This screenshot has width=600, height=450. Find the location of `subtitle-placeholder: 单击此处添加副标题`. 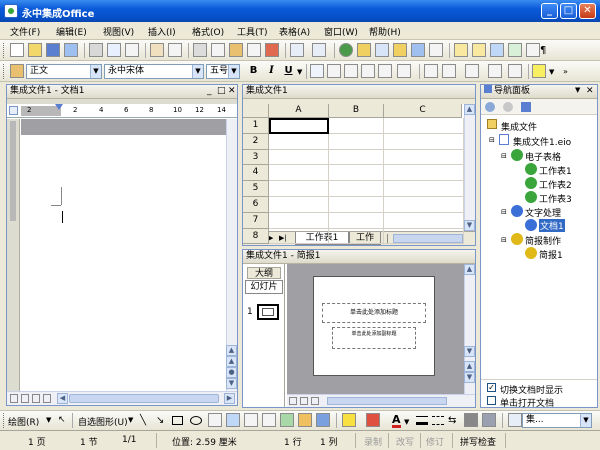

subtitle-placeholder: 单击此处添加副标题 is located at coordinates (374, 338).